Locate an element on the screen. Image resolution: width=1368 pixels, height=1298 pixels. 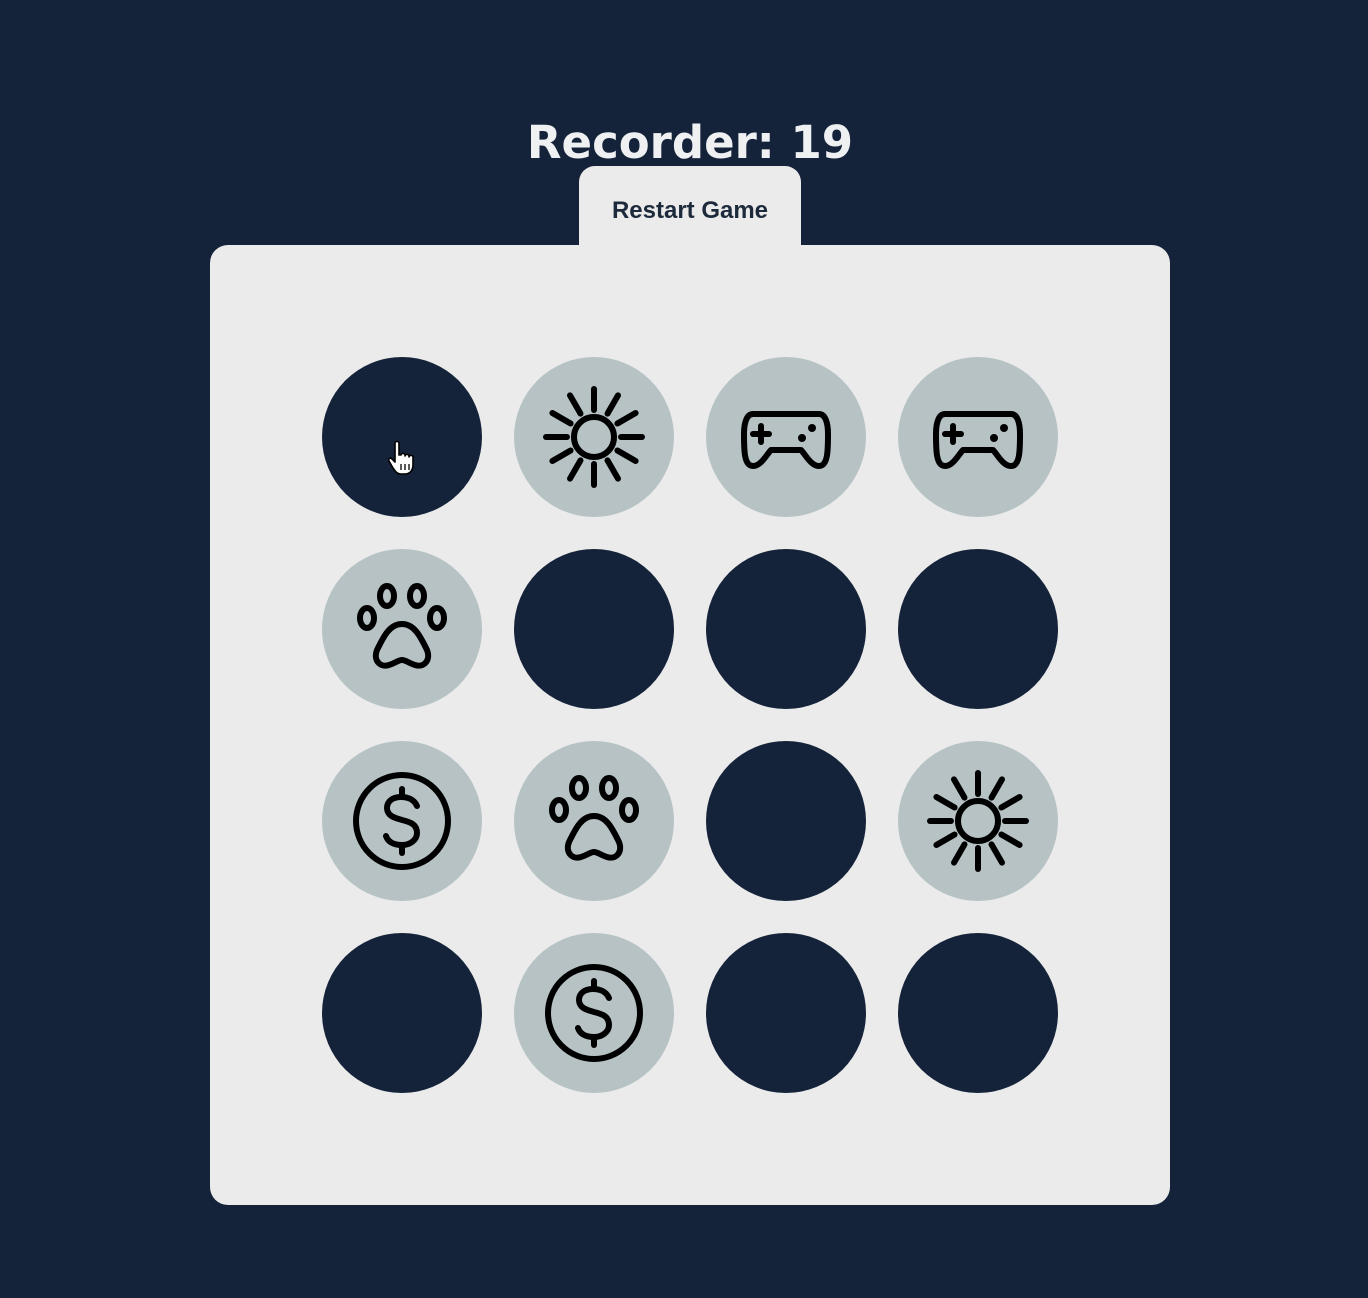
score-heading: Recorder: 19 is located at coordinates (690, 143).